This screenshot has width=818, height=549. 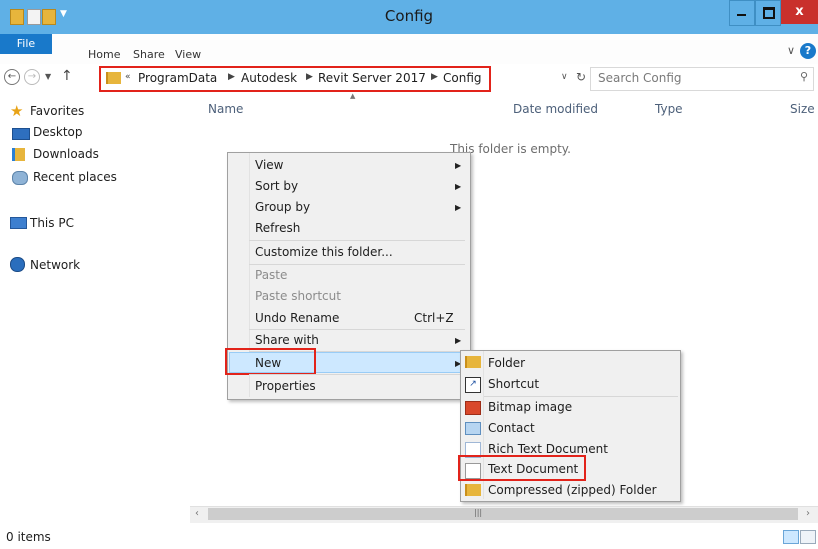 What do you see at coordinates (409, 49) in the screenshot?
I see `ribbon` at bounding box center [409, 49].